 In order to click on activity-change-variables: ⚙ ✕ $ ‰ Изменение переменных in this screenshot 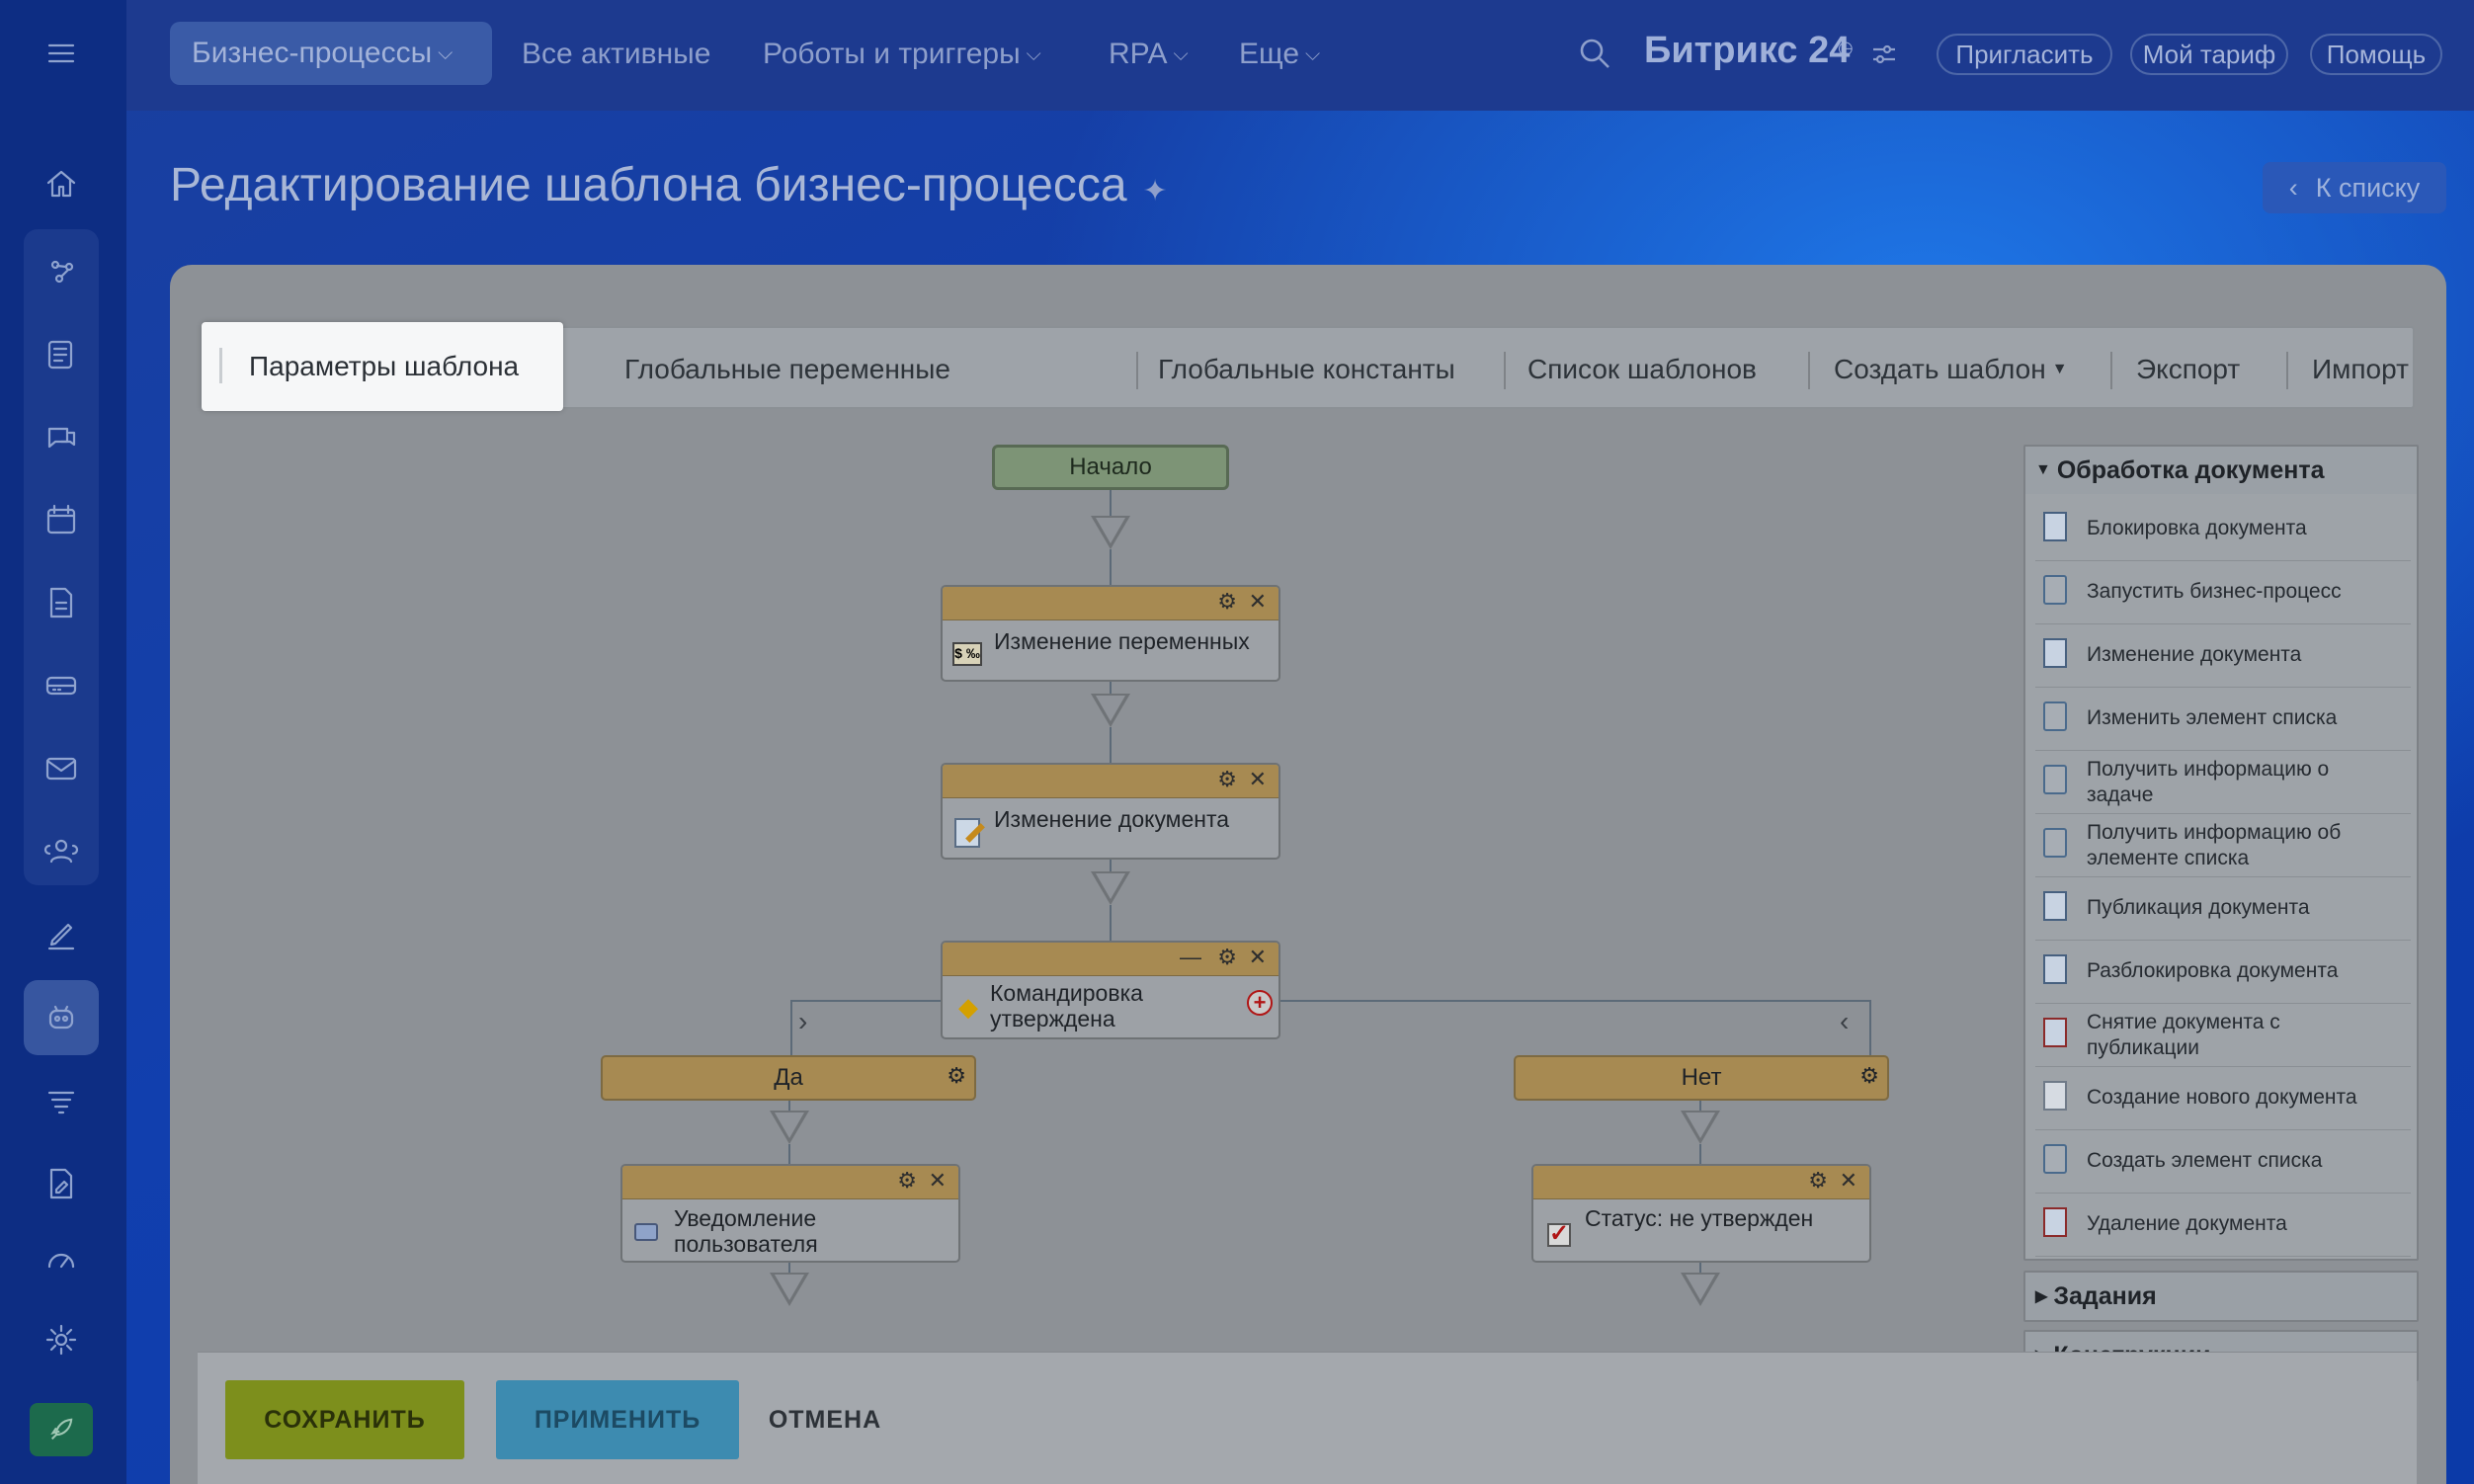, I will do `click(1110, 633)`.